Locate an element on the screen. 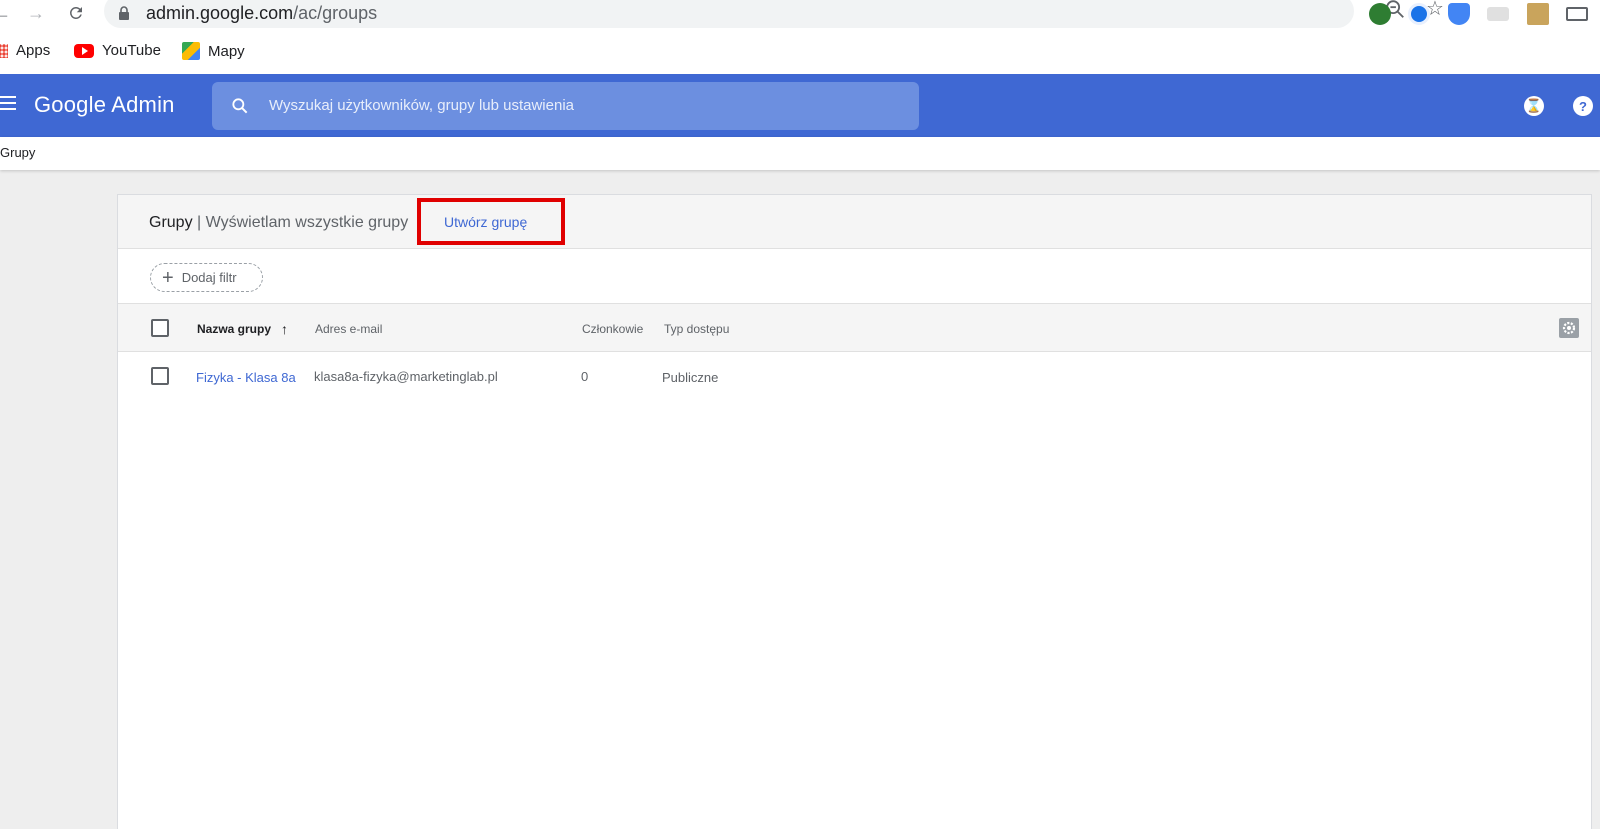  column-header-email: Adres e-mail is located at coordinates (348, 329).